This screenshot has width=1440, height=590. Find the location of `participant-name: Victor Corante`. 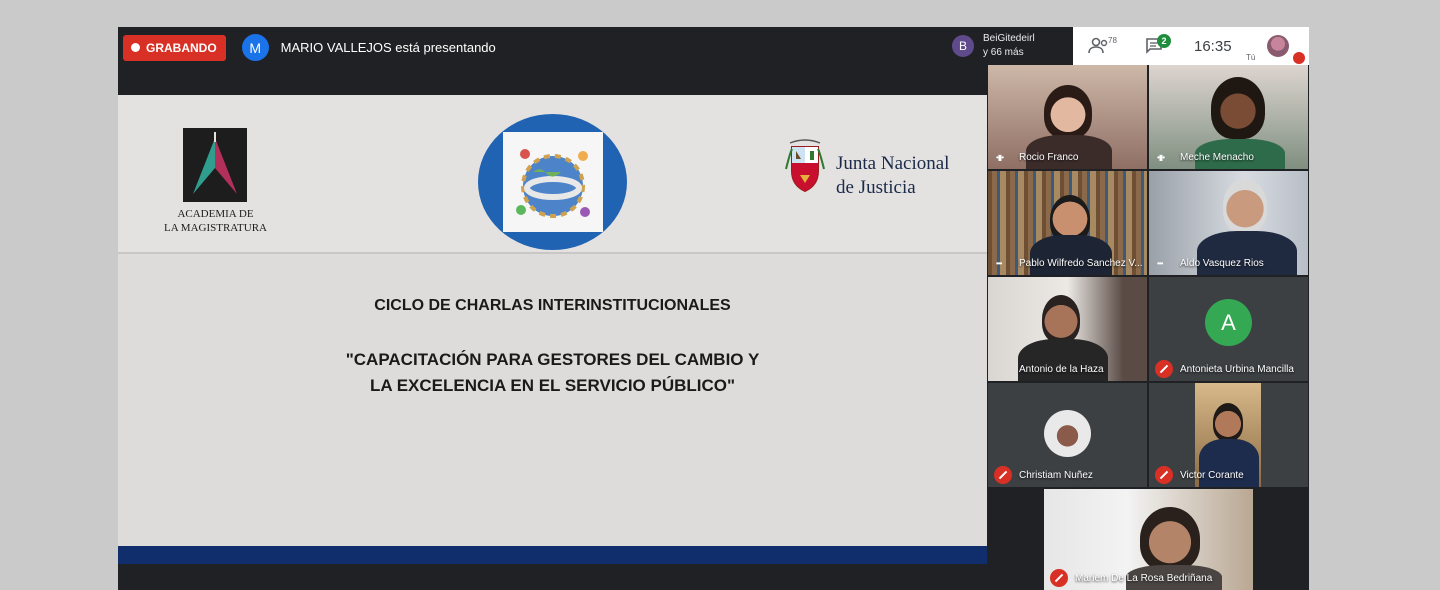

participant-name: Victor Corante is located at coordinates (1212, 475).